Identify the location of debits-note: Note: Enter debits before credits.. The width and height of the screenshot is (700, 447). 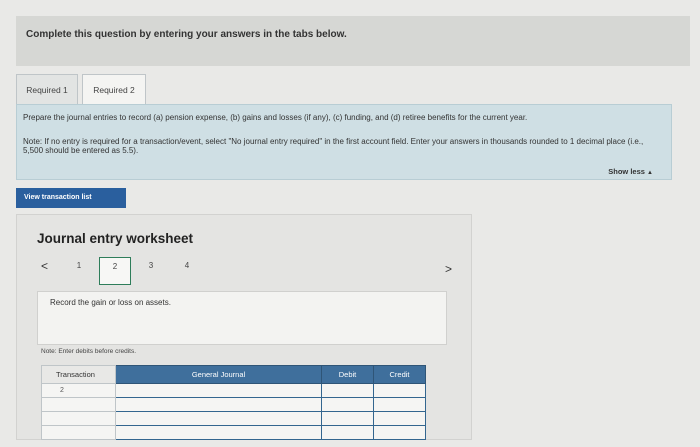
(89, 351).